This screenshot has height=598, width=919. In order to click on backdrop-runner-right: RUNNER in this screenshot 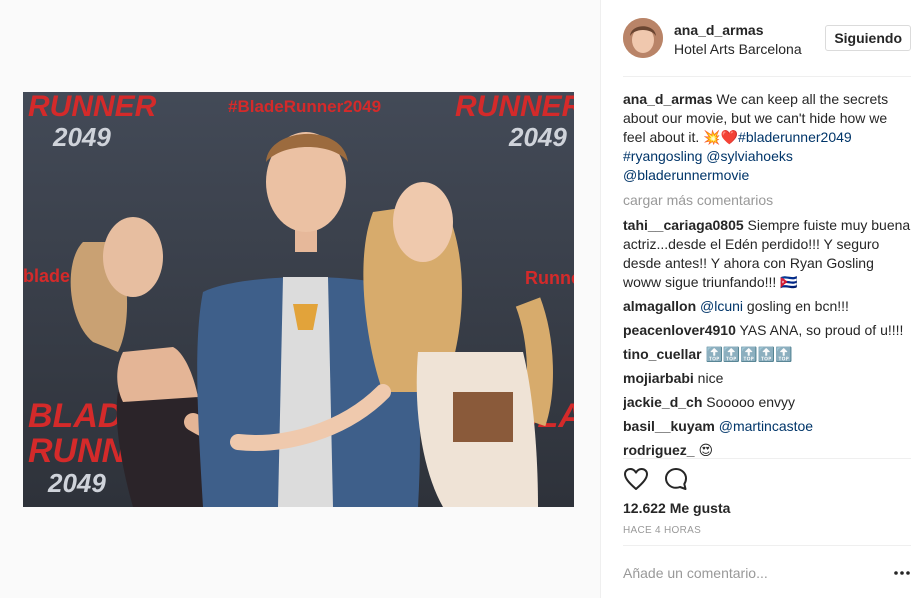, I will do `click(514, 107)`.